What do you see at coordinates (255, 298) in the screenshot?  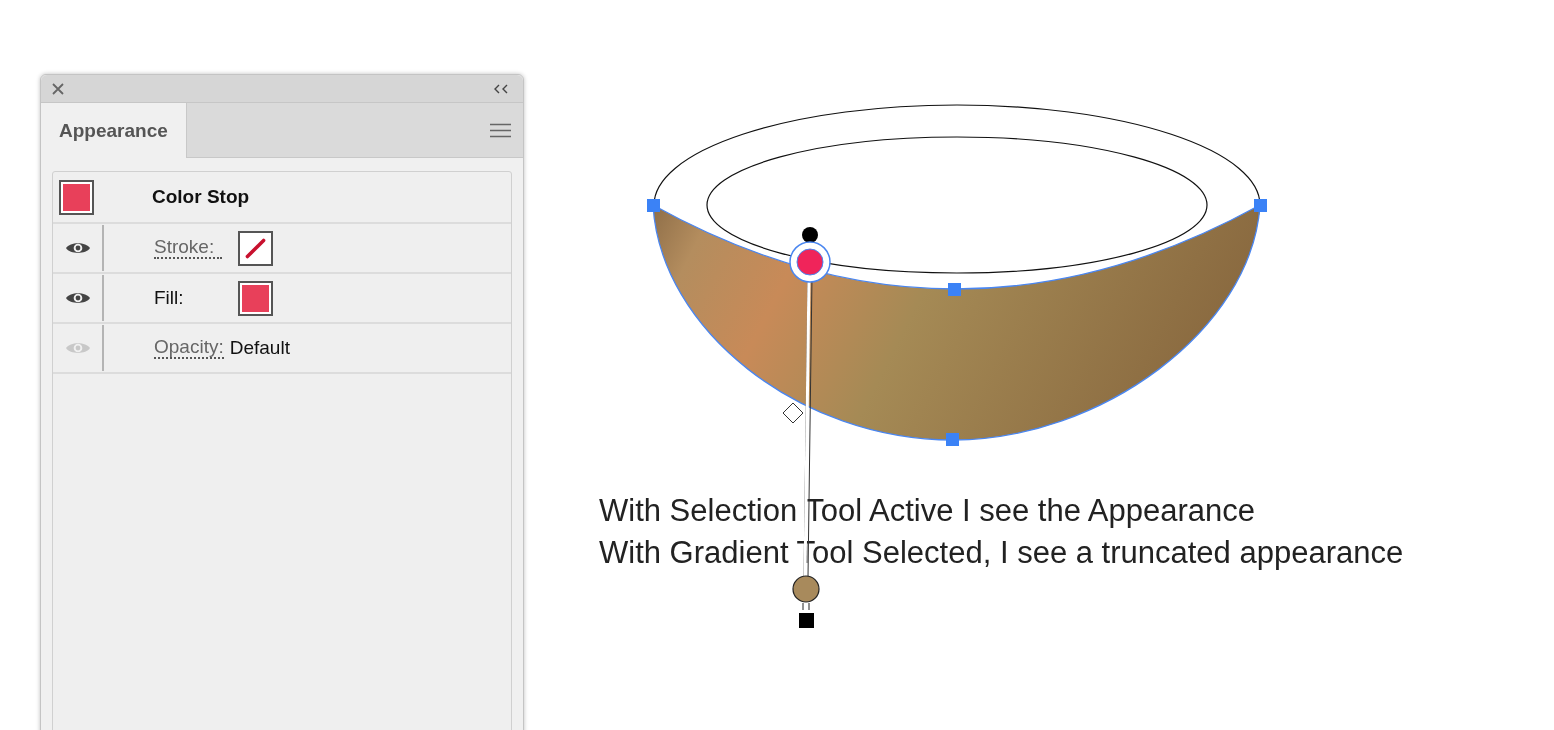 I see `fill-swatch` at bounding box center [255, 298].